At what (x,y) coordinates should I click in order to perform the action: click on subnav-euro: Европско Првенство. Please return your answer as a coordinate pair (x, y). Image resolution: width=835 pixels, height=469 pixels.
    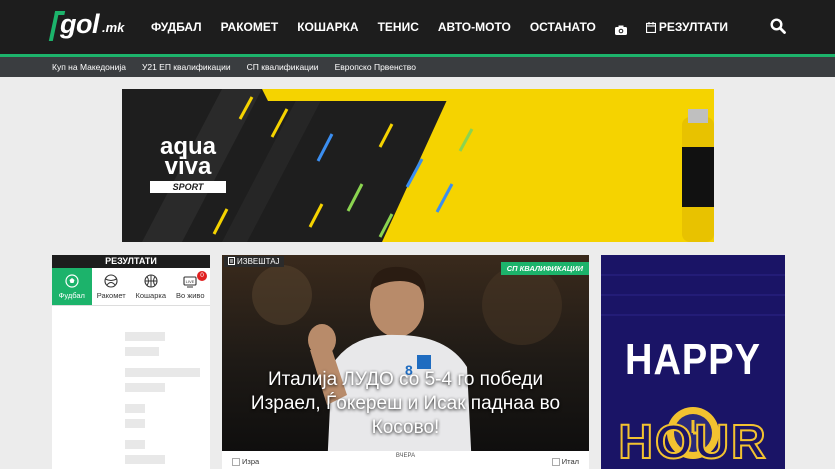
    Looking at the image, I should click on (375, 67).